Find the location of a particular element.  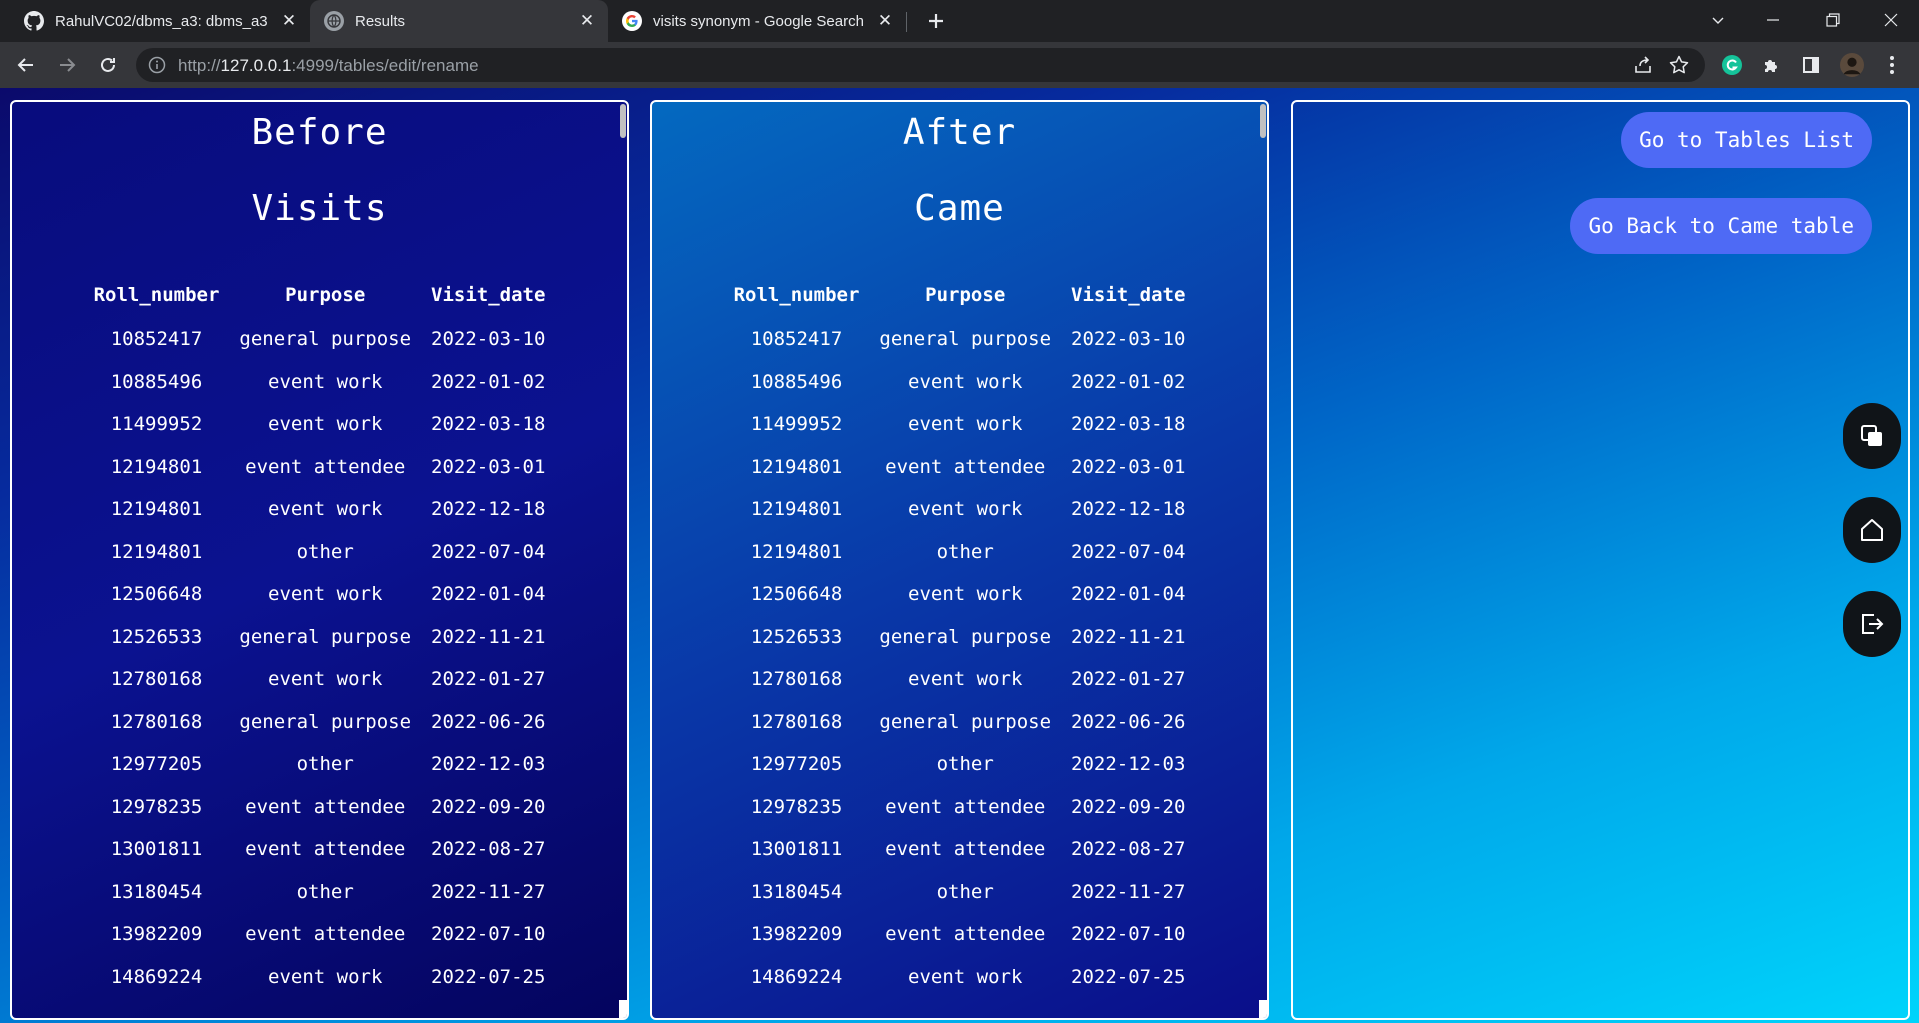

table-row: 12780168 event work 2022-01-27 is located at coordinates (320, 679).